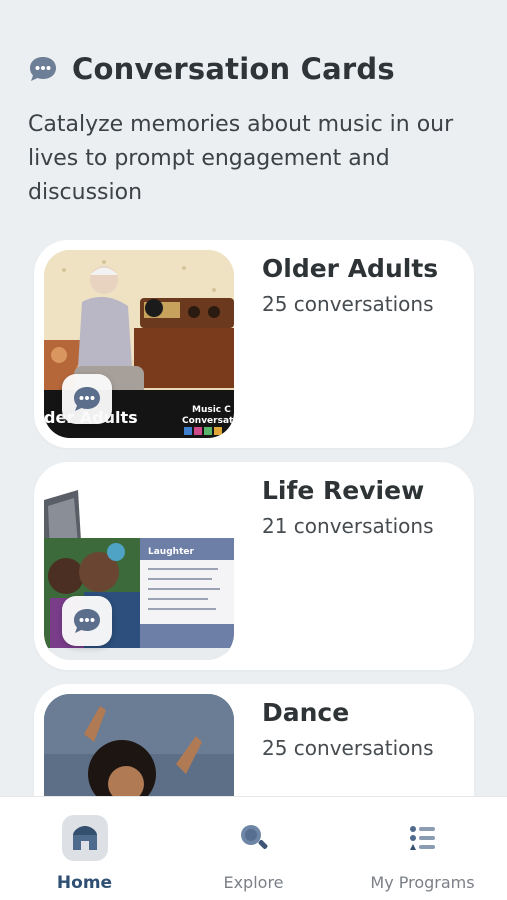 The height and width of the screenshot is (900, 507). I want to click on thumb-brand-1: Music C, so click(211, 410).